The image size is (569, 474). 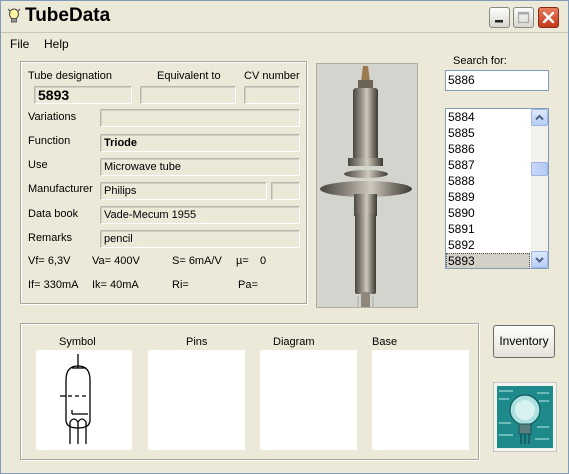 What do you see at coordinates (480, 61) in the screenshot?
I see `search-label: Search for:` at bounding box center [480, 61].